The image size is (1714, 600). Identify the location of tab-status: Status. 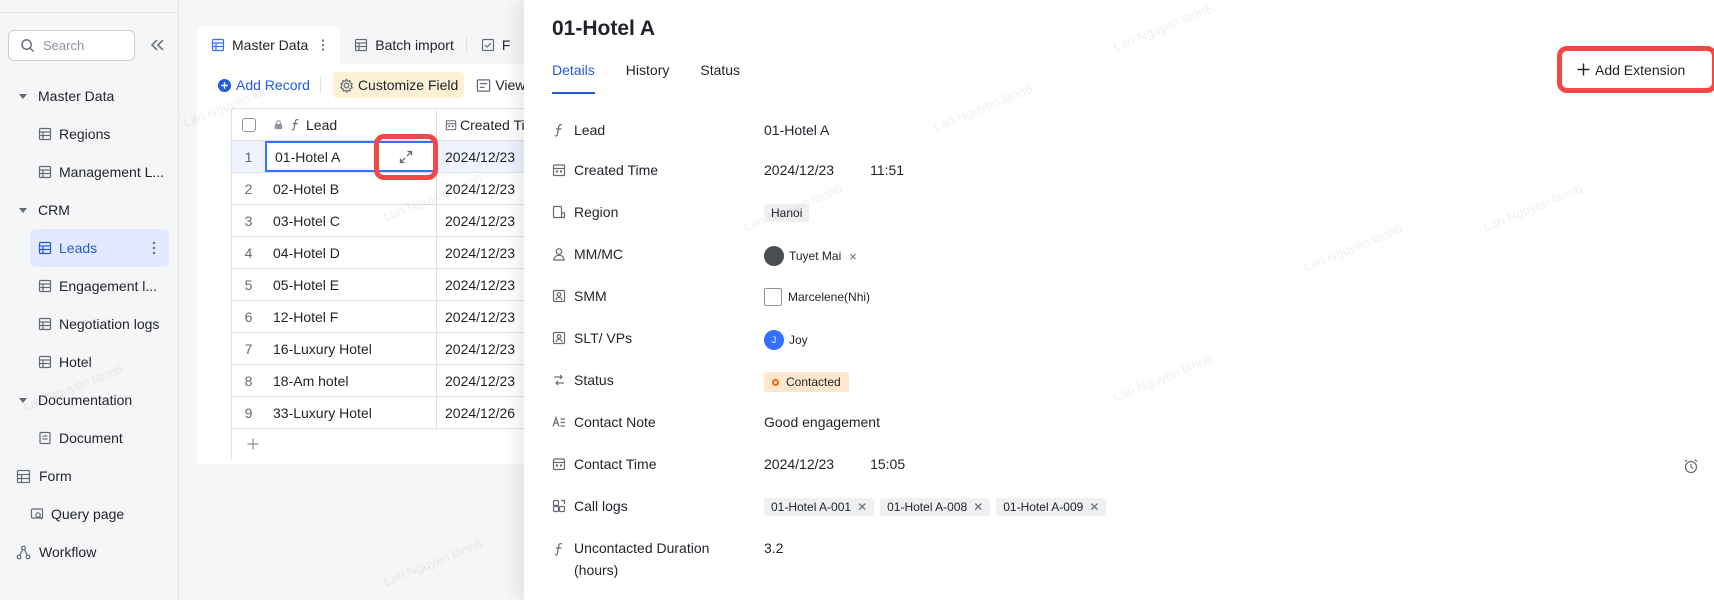
(720, 75).